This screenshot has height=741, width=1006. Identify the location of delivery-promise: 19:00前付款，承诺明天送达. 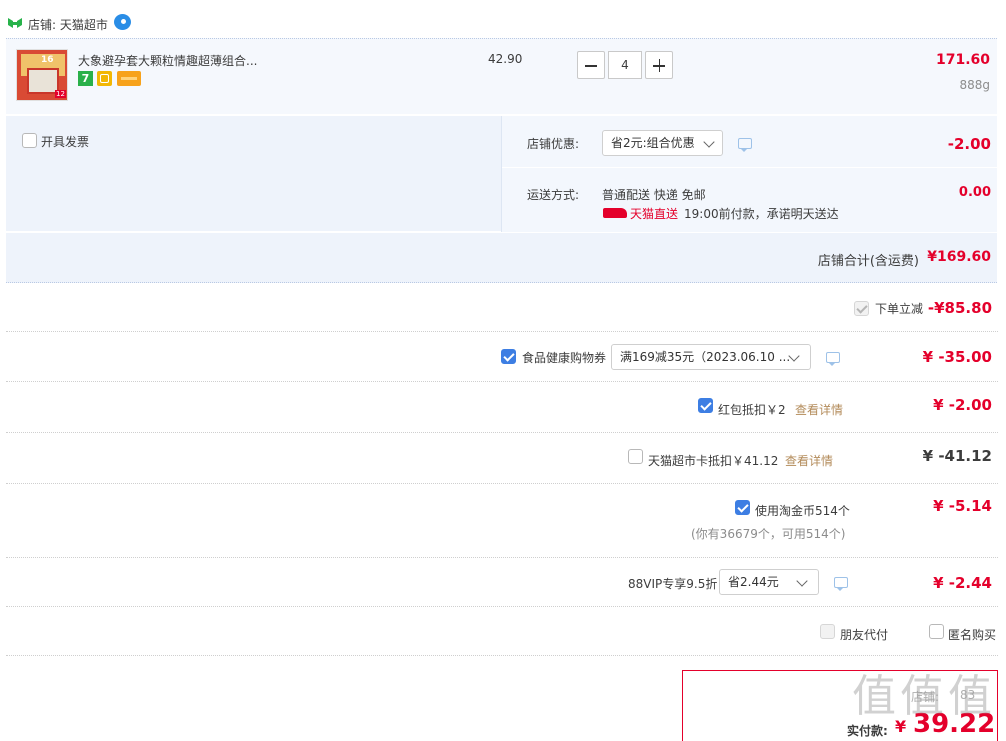
(761, 214).